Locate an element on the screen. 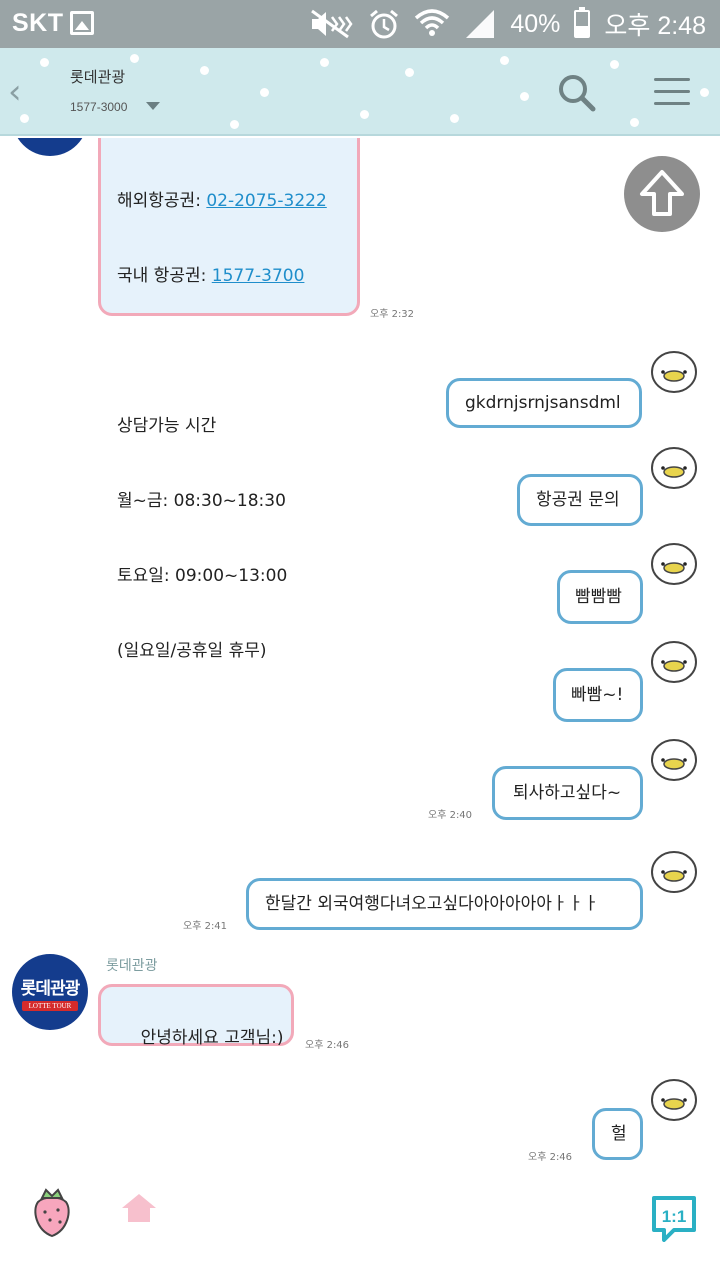 The height and width of the screenshot is (1280, 720). message-text: 항공권 문의 is located at coordinates (578, 499).